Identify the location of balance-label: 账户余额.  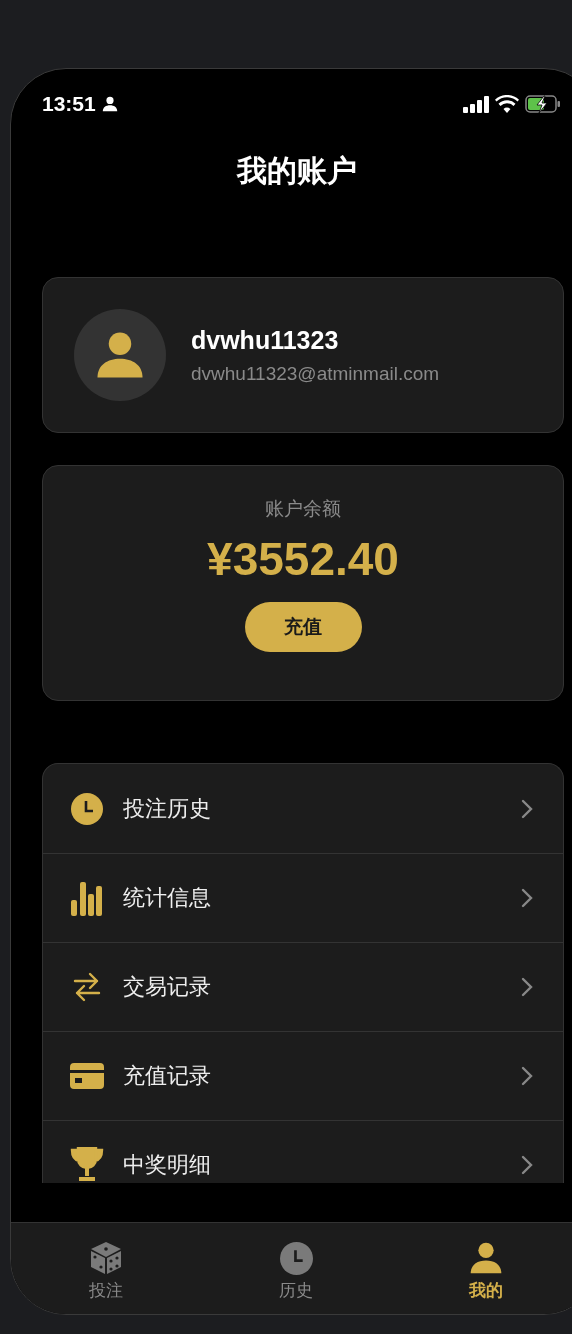
(303, 508).